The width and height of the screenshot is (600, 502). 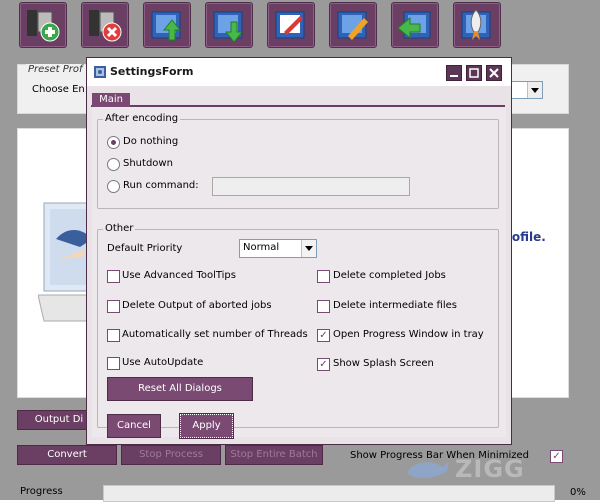 What do you see at coordinates (171, 455) in the screenshot?
I see `stop-process-button: Stop Process` at bounding box center [171, 455].